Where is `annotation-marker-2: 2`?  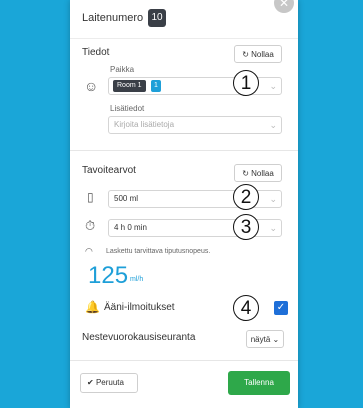 annotation-marker-2: 2 is located at coordinates (246, 197).